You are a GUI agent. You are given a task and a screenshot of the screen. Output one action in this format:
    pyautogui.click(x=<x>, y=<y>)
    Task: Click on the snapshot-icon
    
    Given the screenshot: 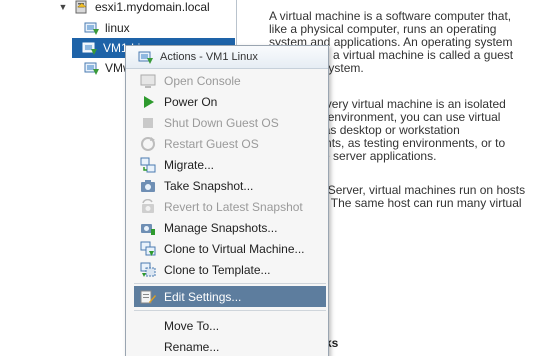 What is the action you would take?
    pyautogui.click(x=148, y=186)
    